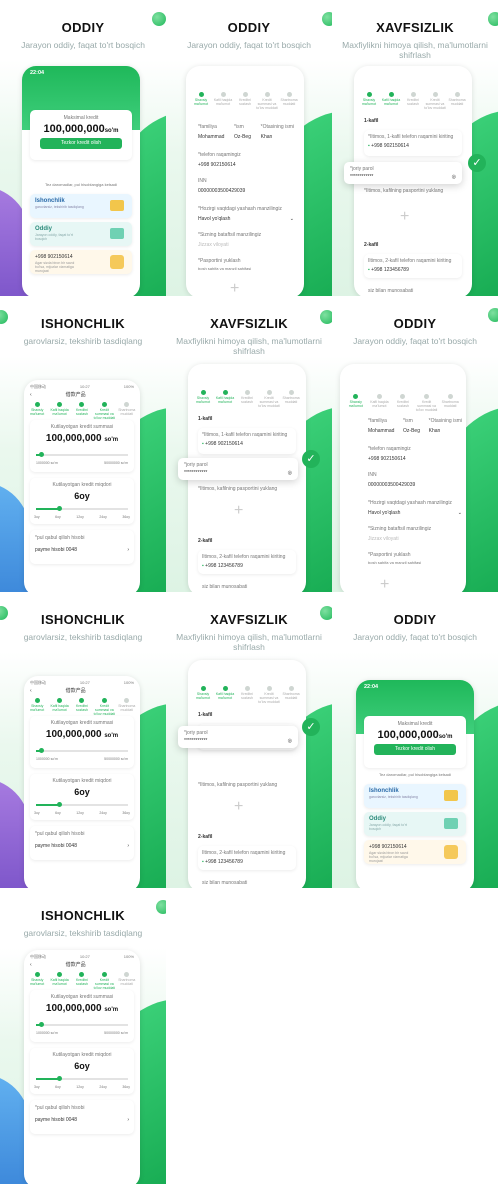 This screenshot has height=1184, width=498. Describe the element at coordinates (60, 1108) in the screenshot. I see `account-label: *pul qabul qilish hisobi` at that location.